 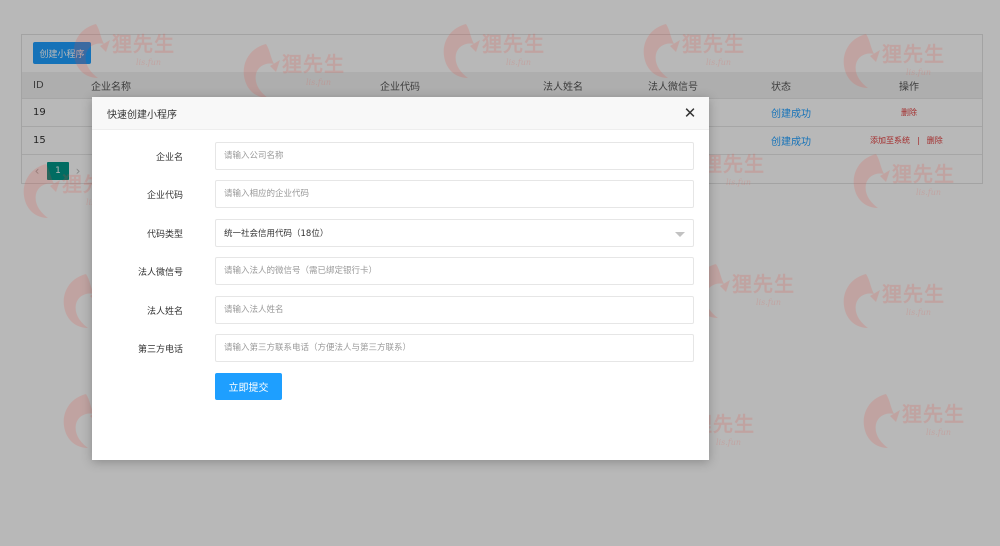 What do you see at coordinates (248, 386) in the screenshot?
I see `submit-button: 立即提交` at bounding box center [248, 386].